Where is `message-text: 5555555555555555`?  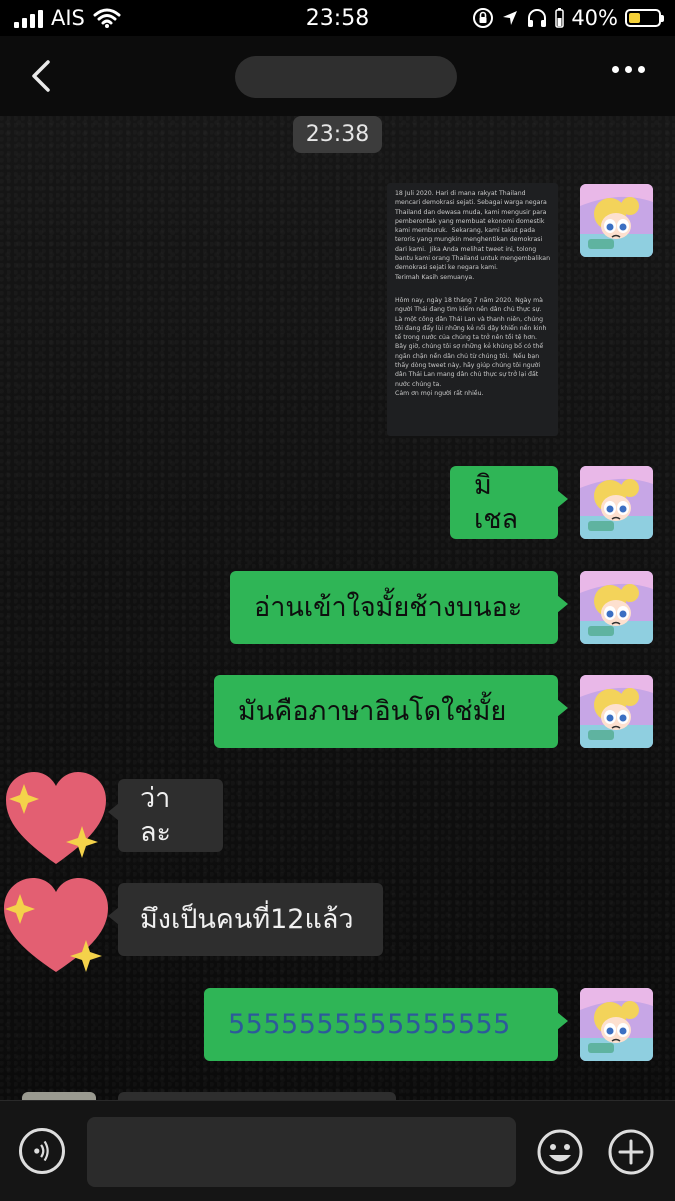
message-text: 5555555555555555 is located at coordinates (369, 1024).